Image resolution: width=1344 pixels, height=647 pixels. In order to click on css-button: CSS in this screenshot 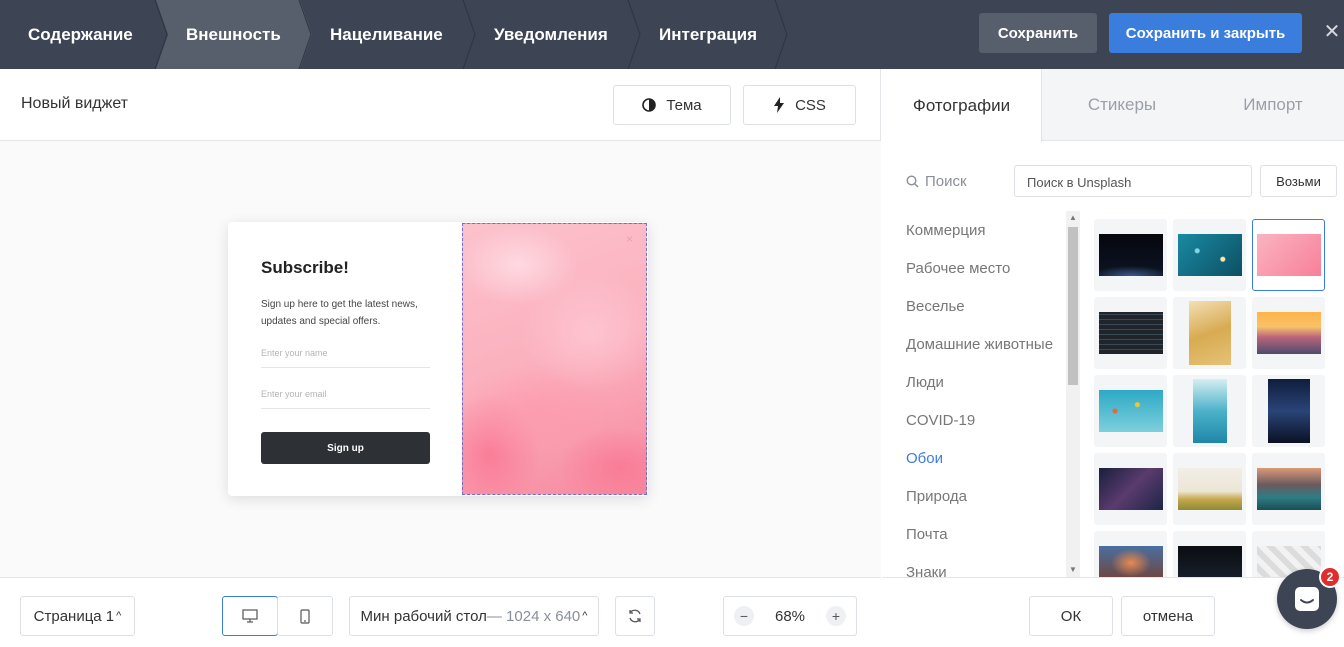, I will do `click(799, 105)`.